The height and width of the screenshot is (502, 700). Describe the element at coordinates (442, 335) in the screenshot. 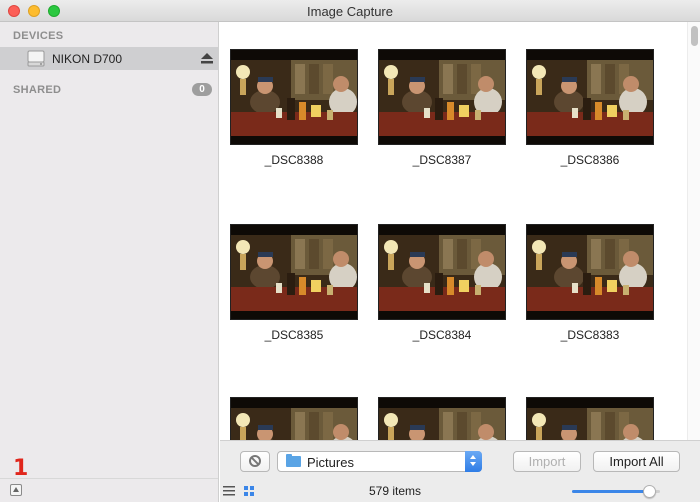

I see `photo-filename: _DSC8384` at that location.